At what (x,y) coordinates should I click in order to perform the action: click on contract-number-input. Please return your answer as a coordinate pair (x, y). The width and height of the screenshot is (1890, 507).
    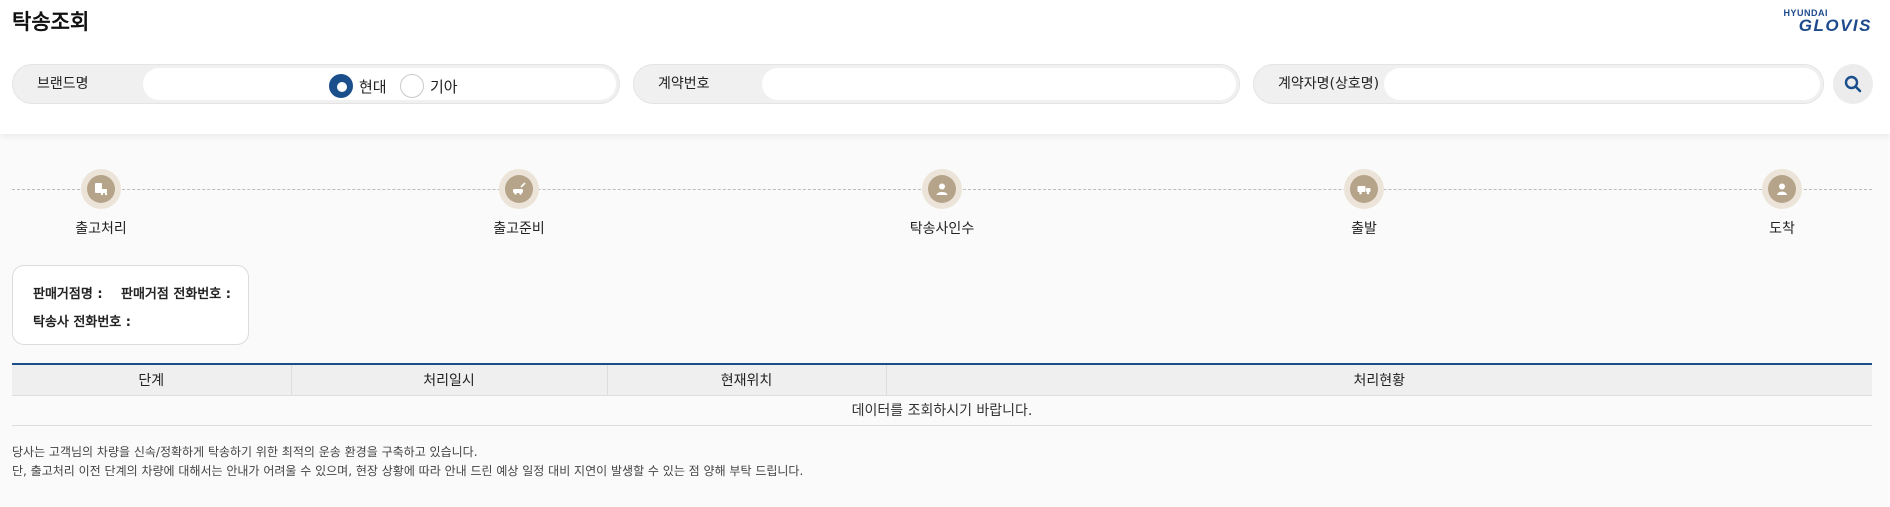
    Looking at the image, I should click on (999, 84).